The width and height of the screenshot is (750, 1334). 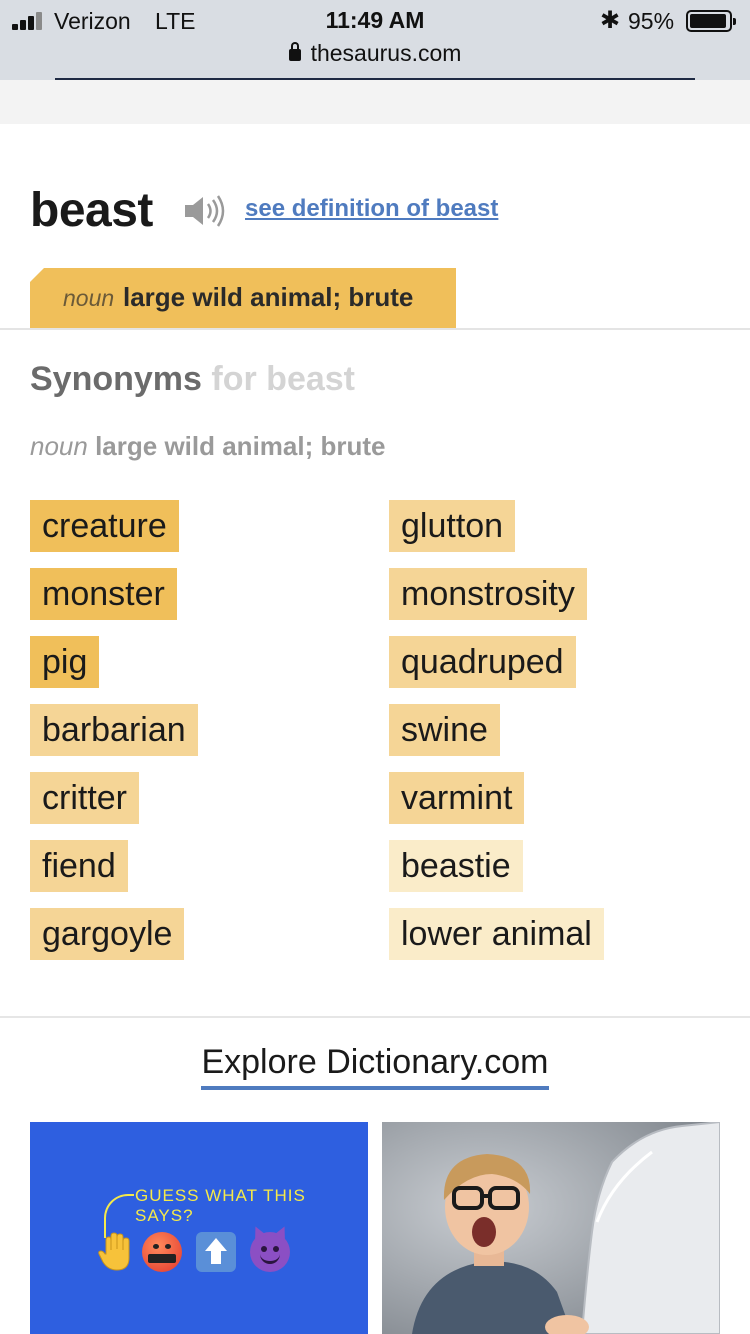 I want to click on raised-hand-icon, so click(x=114, y=1251).